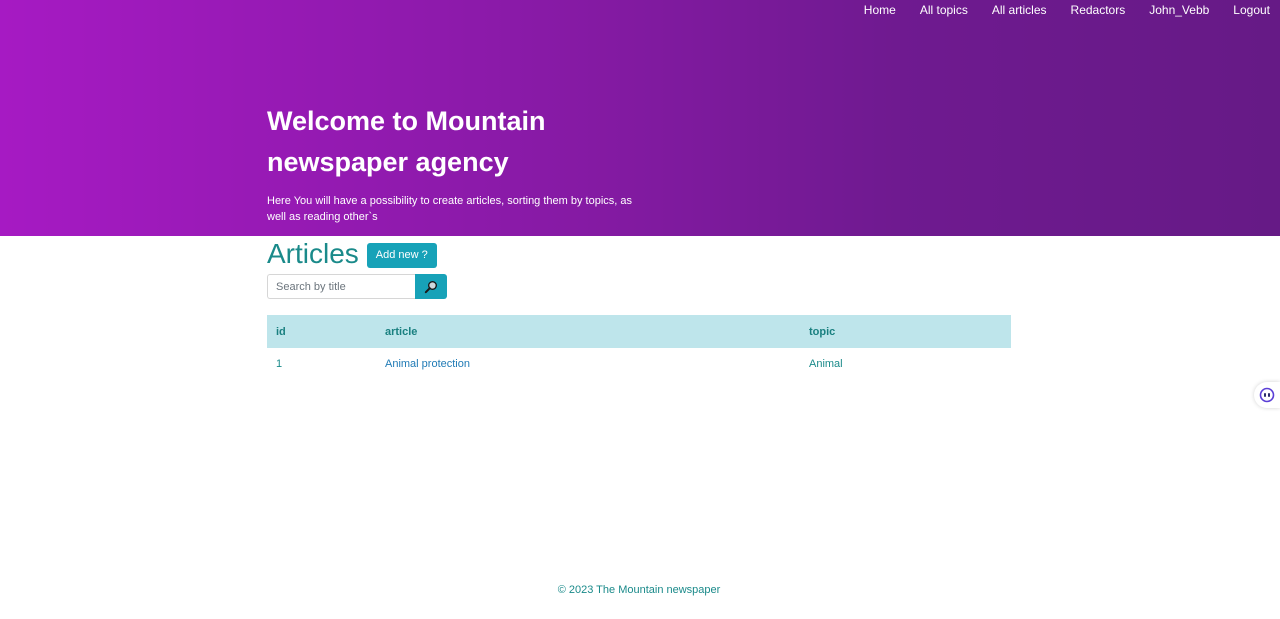 This screenshot has height=619, width=1280. What do you see at coordinates (341, 286) in the screenshot?
I see `search-input` at bounding box center [341, 286].